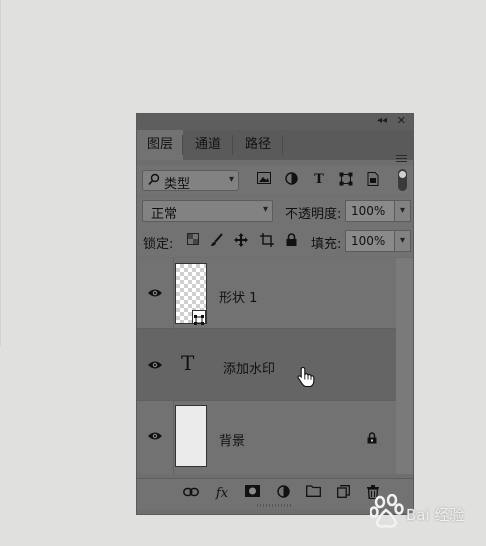  I want to click on lock-transparent-pixels-icon, so click(193, 241).